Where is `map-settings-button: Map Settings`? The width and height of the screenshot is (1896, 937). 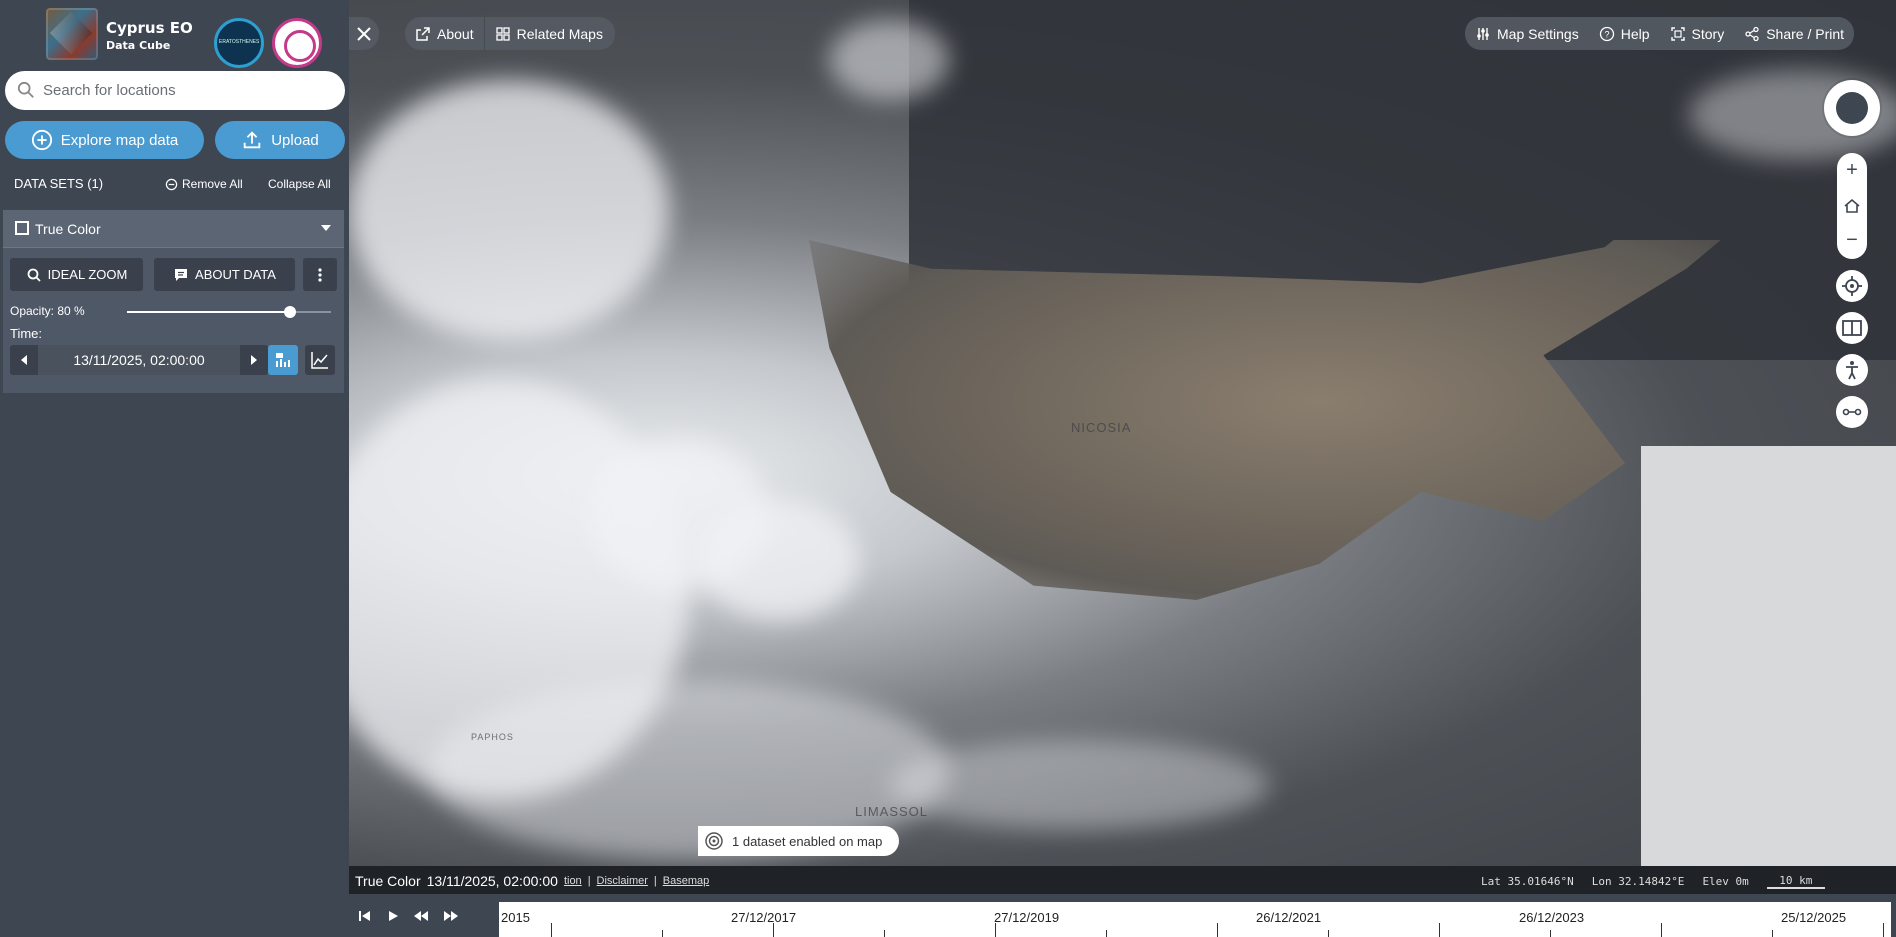 map-settings-button: Map Settings is located at coordinates (1527, 33).